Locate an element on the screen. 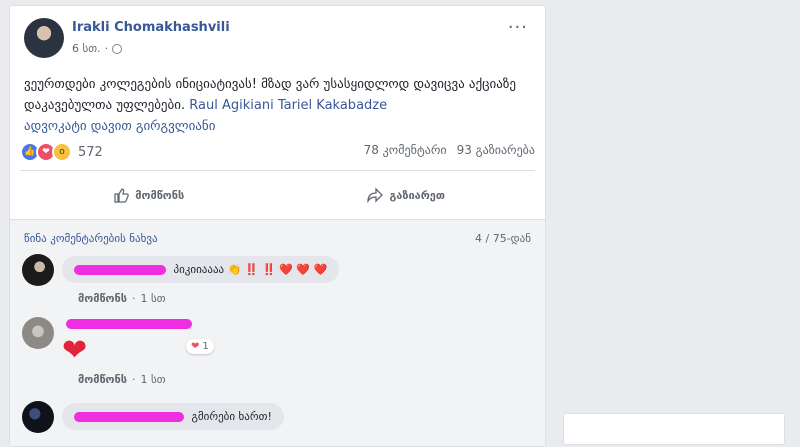 This screenshot has width=800, height=447. reactions-summary: 👍 ❤ o 572 is located at coordinates (61, 152).